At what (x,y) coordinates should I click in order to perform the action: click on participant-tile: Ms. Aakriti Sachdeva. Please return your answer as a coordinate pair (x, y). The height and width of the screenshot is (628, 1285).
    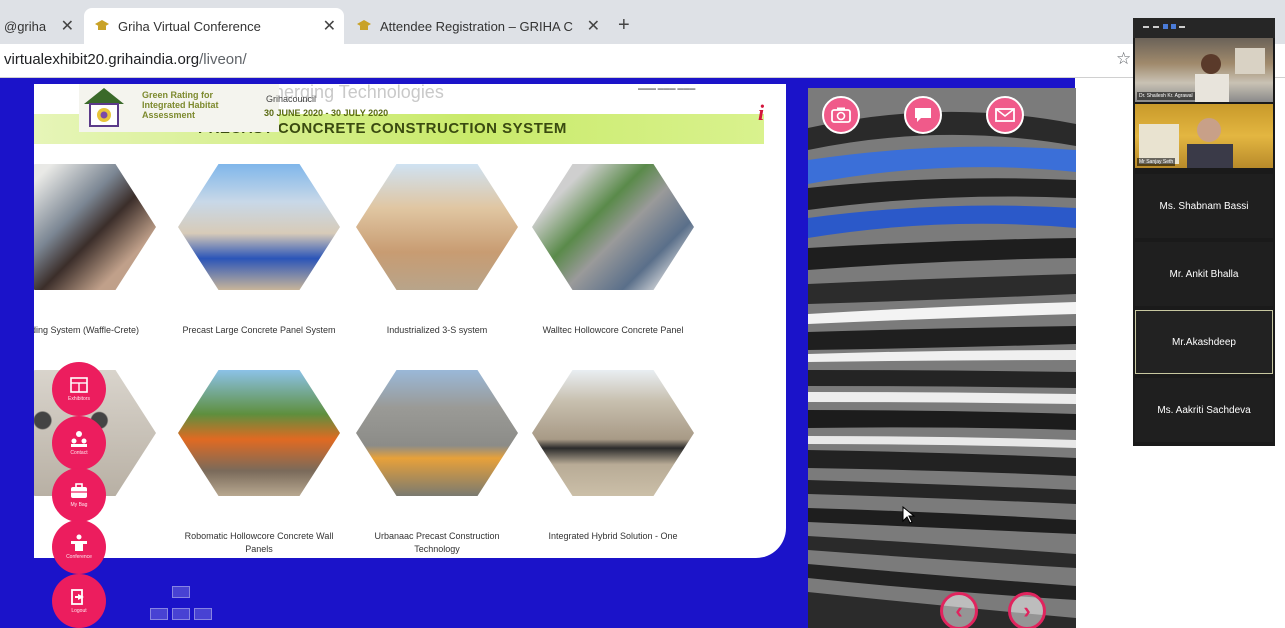
    Looking at the image, I should click on (1204, 410).